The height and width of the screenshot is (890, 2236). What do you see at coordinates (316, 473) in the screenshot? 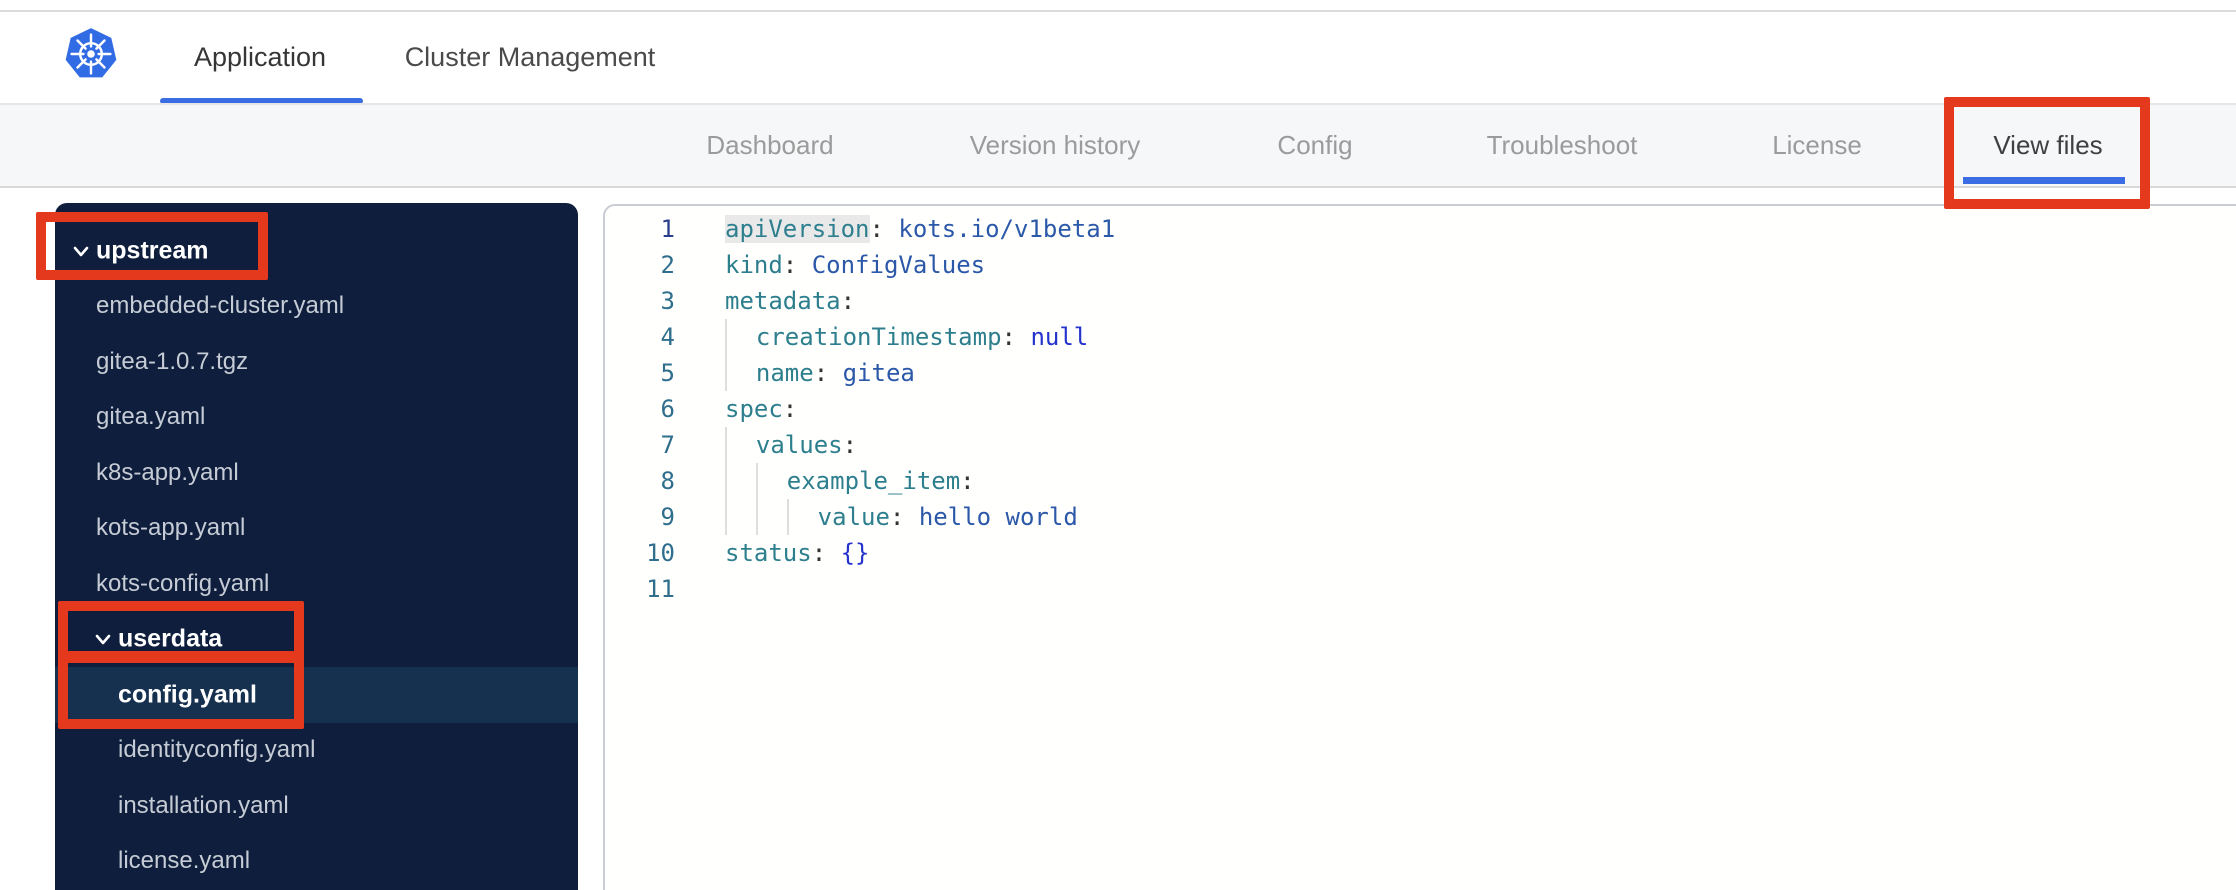
I see `tree-file-k8s-app-yaml: k8s-app.yaml` at bounding box center [316, 473].